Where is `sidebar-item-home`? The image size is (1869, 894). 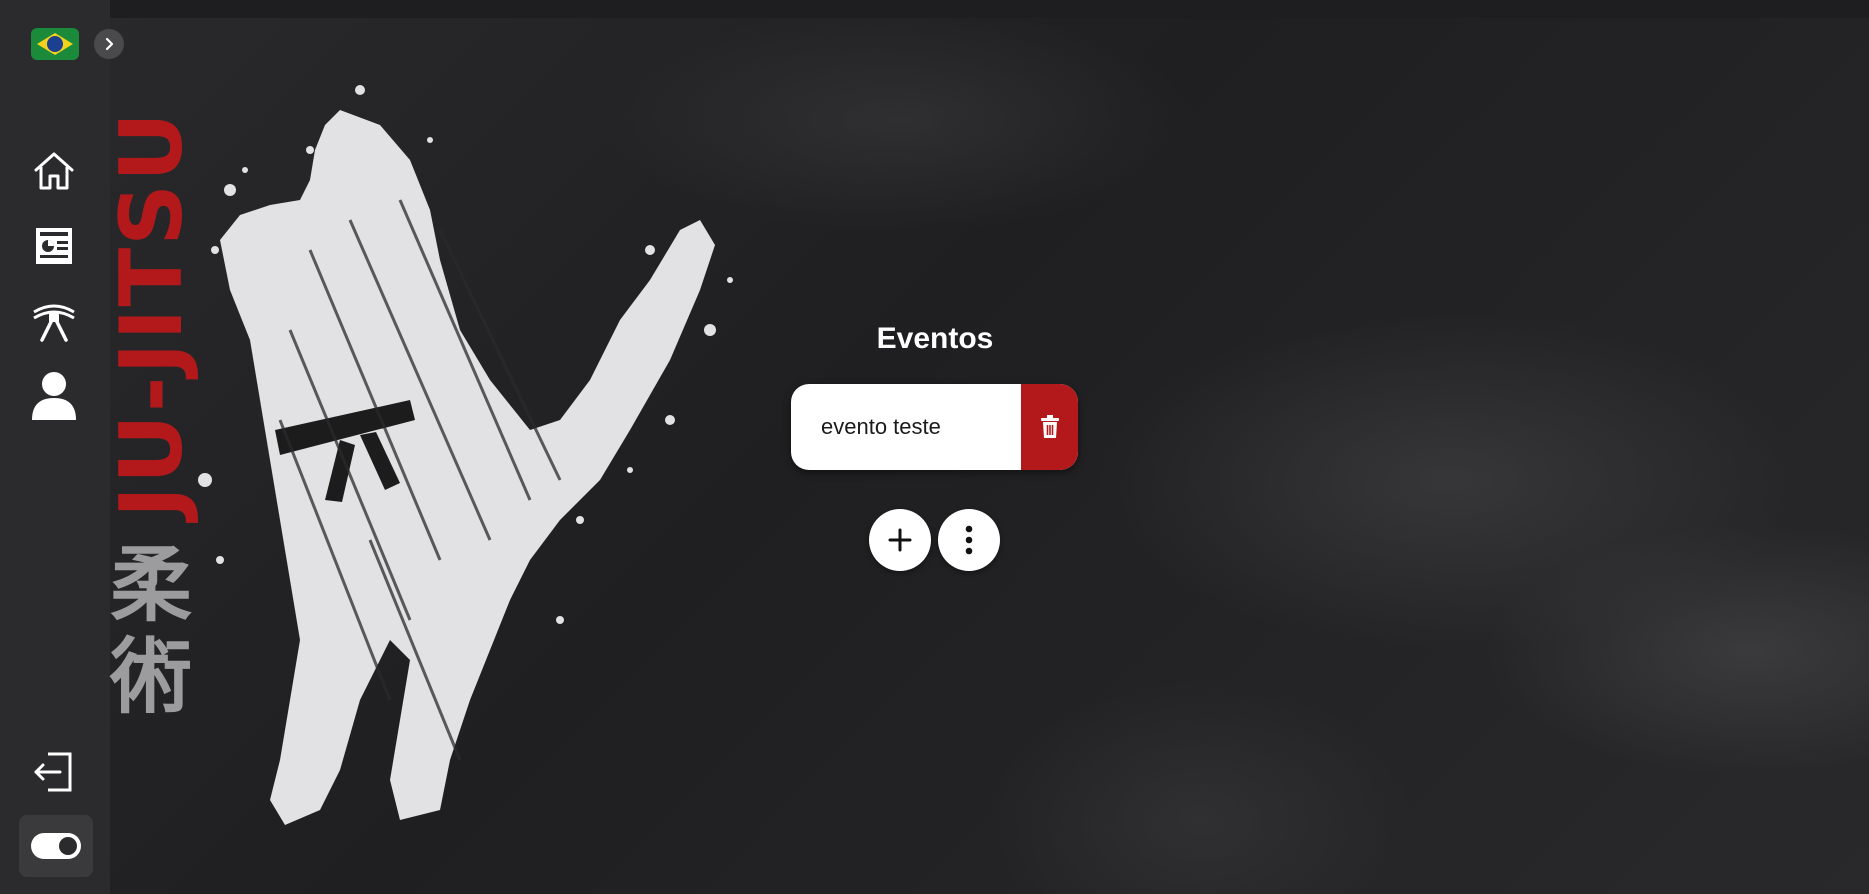
sidebar-item-home is located at coordinates (54, 170).